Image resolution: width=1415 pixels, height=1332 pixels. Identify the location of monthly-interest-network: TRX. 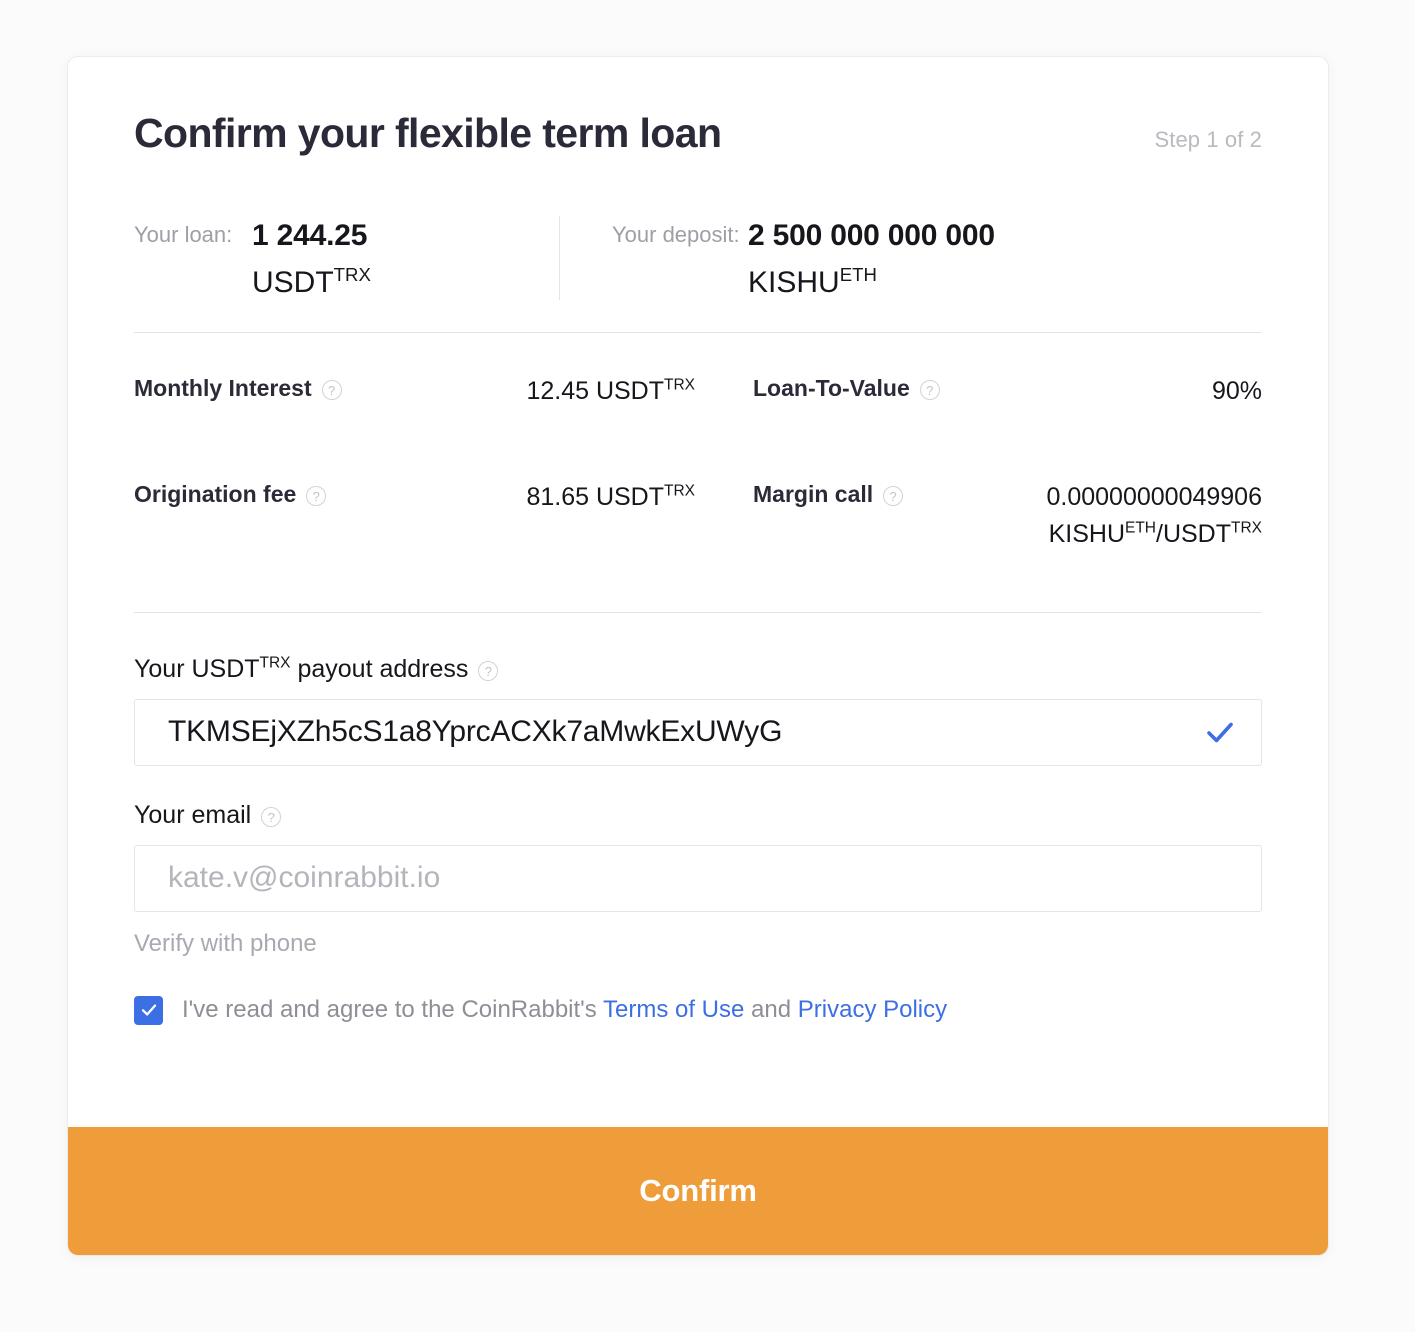
(679, 385).